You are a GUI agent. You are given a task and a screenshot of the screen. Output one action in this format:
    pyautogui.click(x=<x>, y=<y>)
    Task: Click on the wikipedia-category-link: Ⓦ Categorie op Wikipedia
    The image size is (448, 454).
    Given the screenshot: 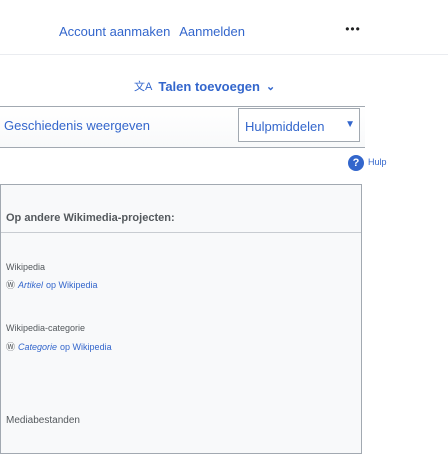 What is the action you would take?
    pyautogui.click(x=59, y=346)
    